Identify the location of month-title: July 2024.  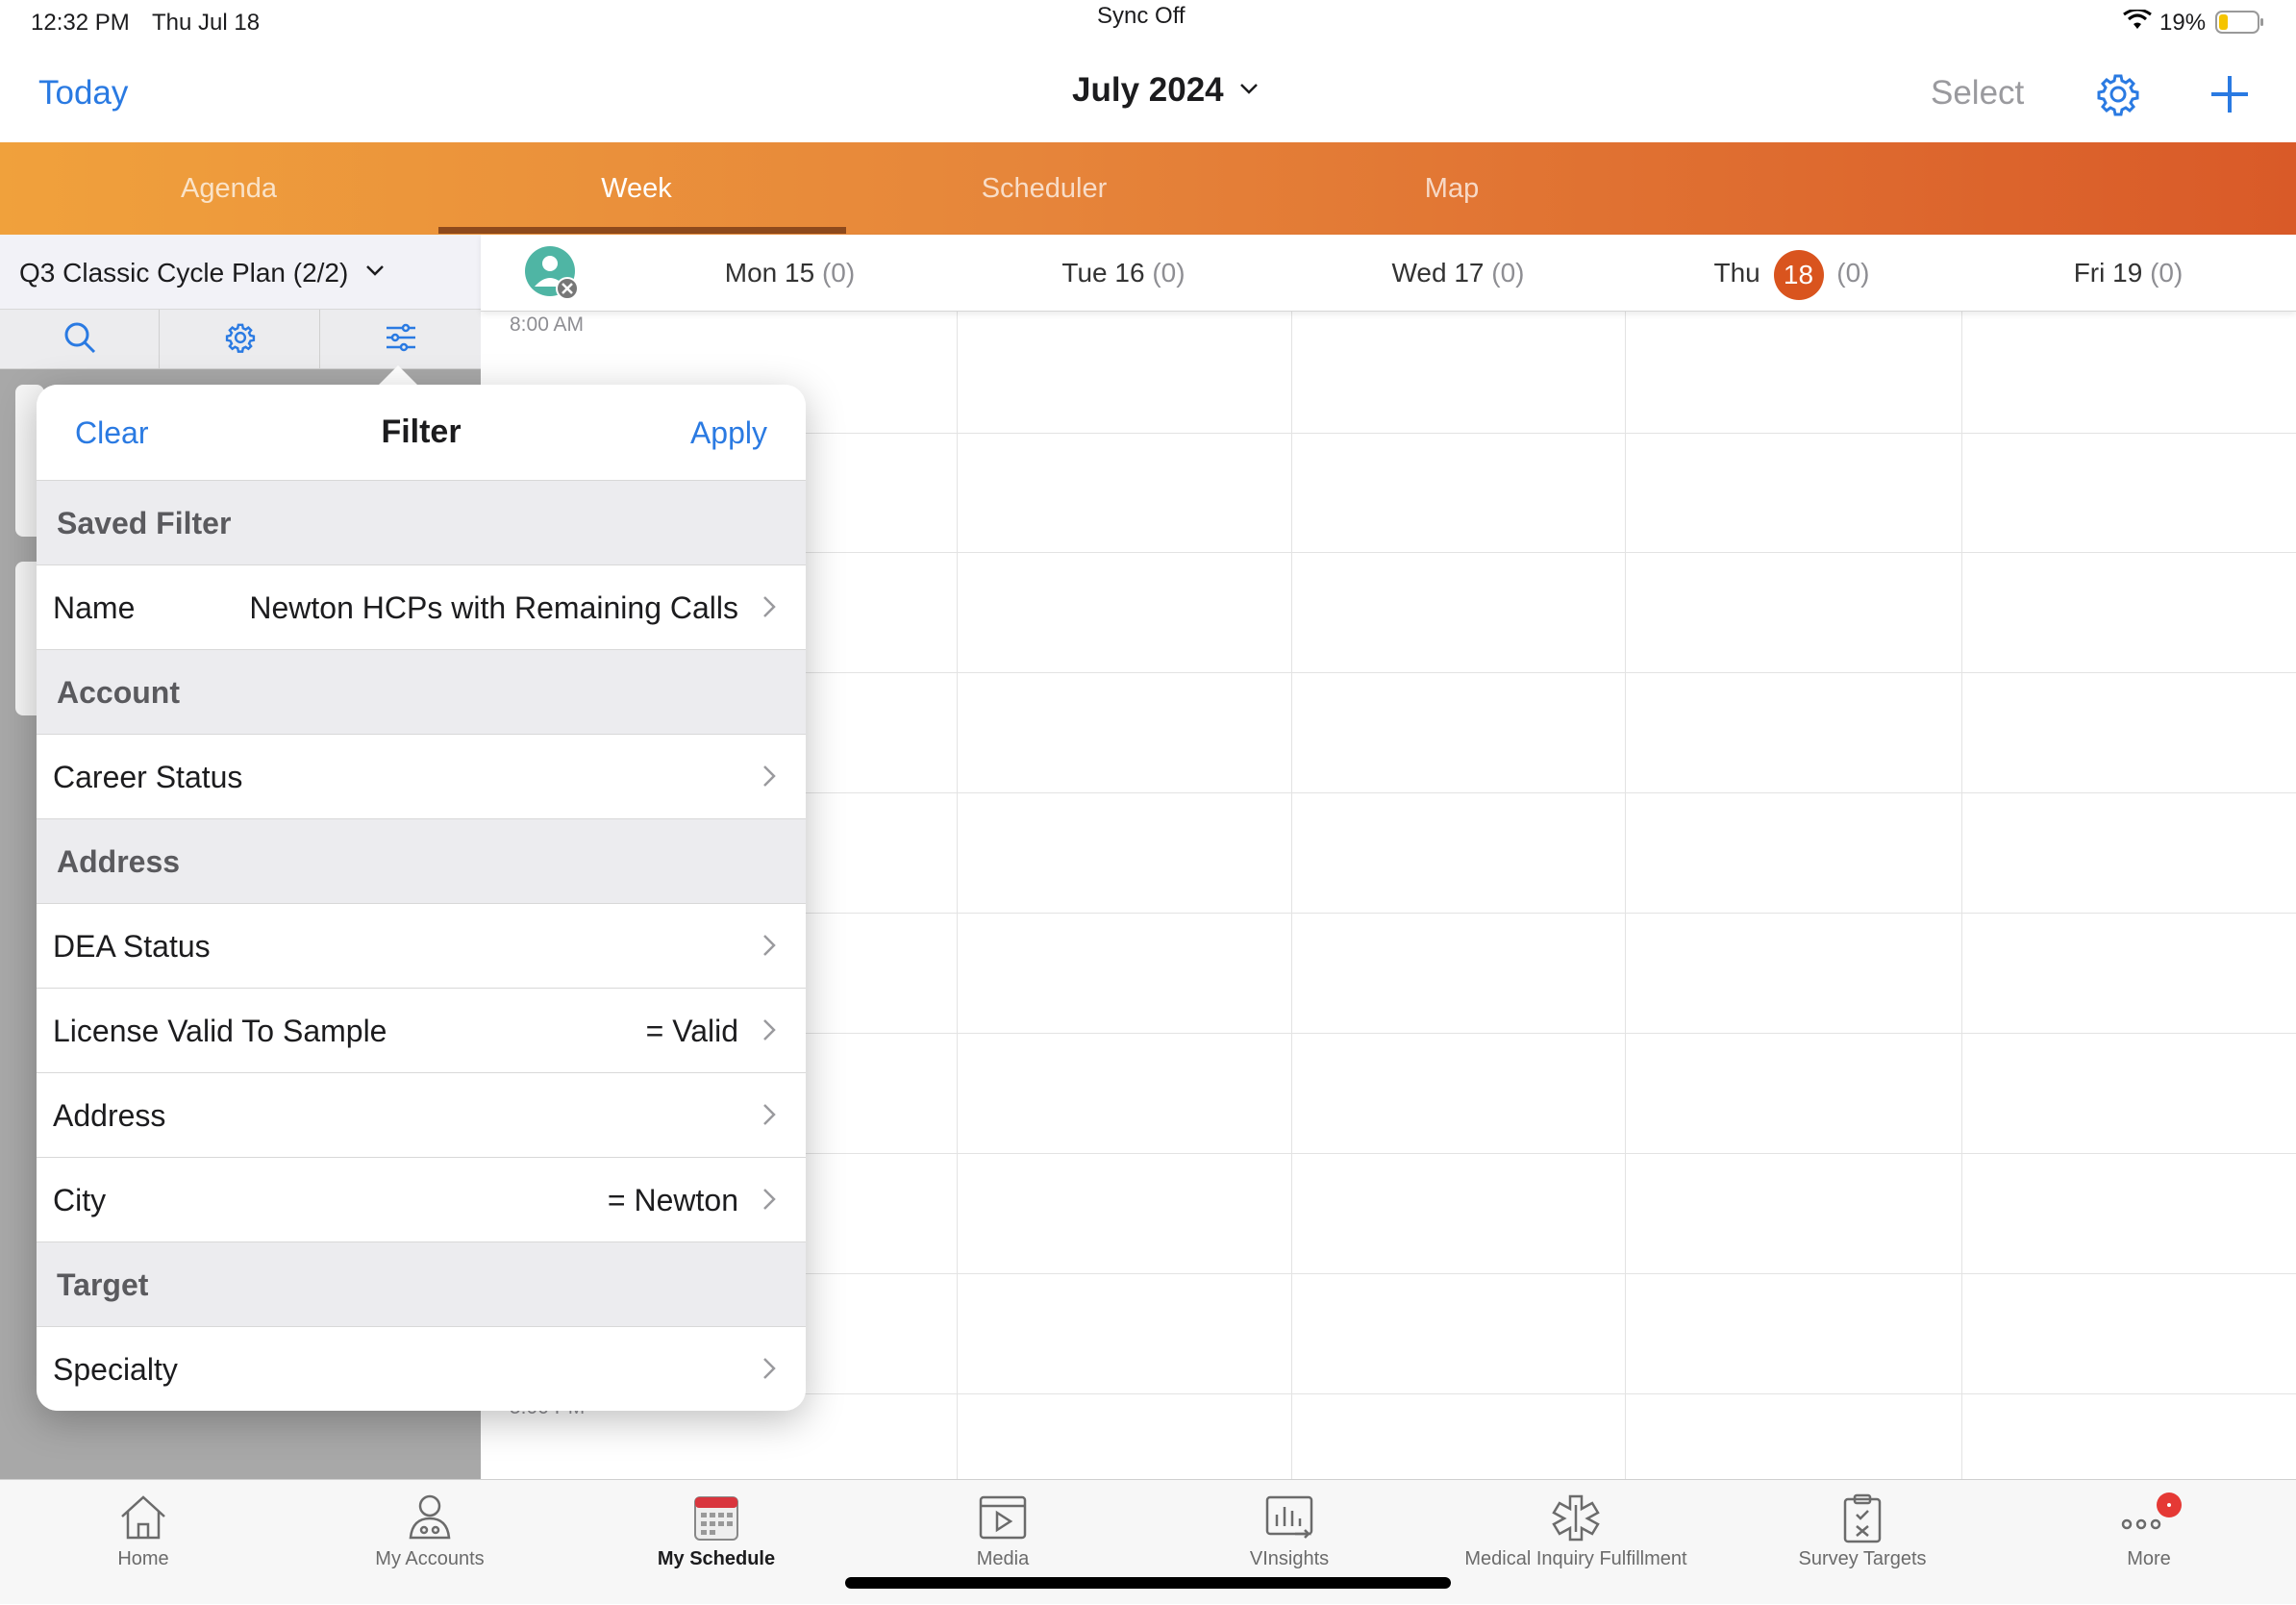
(1148, 90).